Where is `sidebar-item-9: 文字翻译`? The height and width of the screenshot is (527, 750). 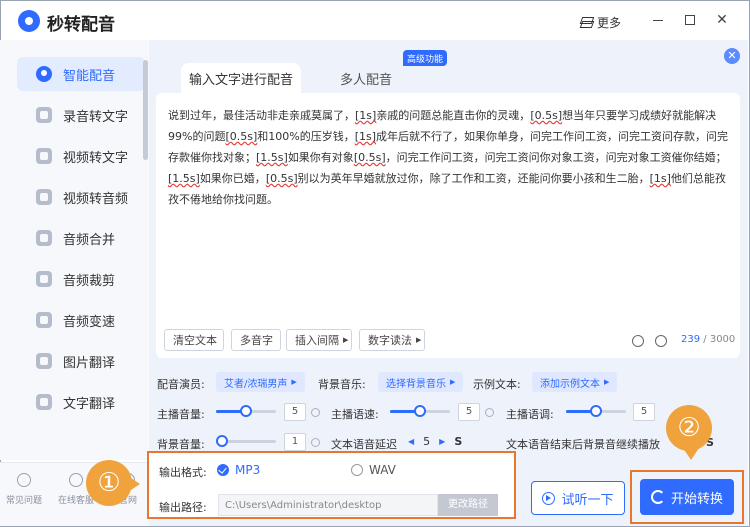
sidebar-item-9: 文字翻译 is located at coordinates (81, 402).